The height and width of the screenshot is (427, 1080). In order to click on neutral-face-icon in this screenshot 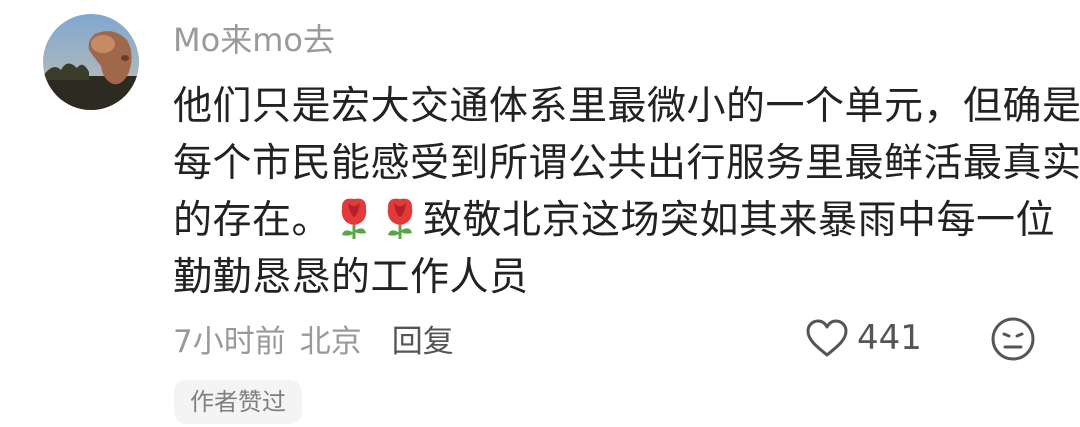, I will do `click(1013, 339)`.